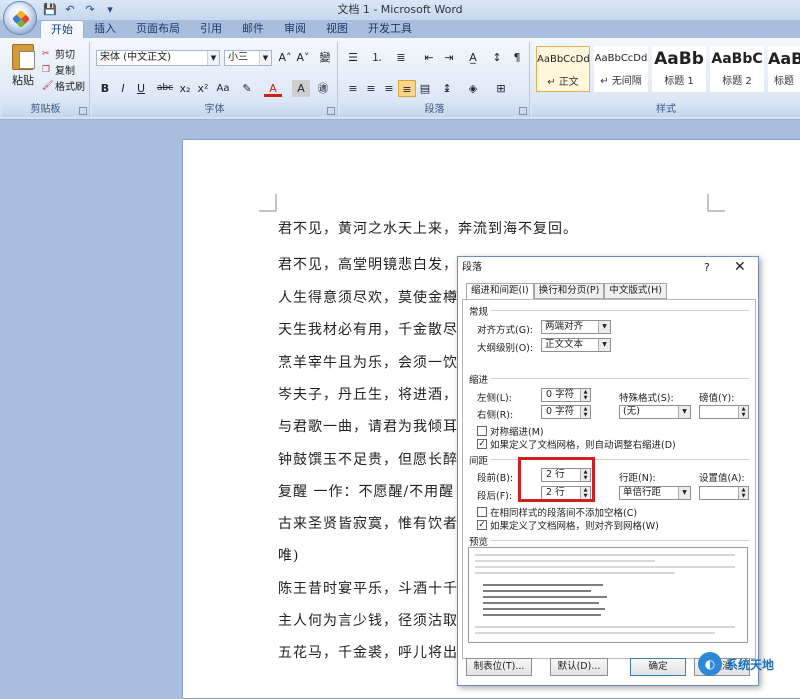 This screenshot has height=699, width=800. Describe the element at coordinates (105, 88) in the screenshot. I see `bold-button: B` at that location.